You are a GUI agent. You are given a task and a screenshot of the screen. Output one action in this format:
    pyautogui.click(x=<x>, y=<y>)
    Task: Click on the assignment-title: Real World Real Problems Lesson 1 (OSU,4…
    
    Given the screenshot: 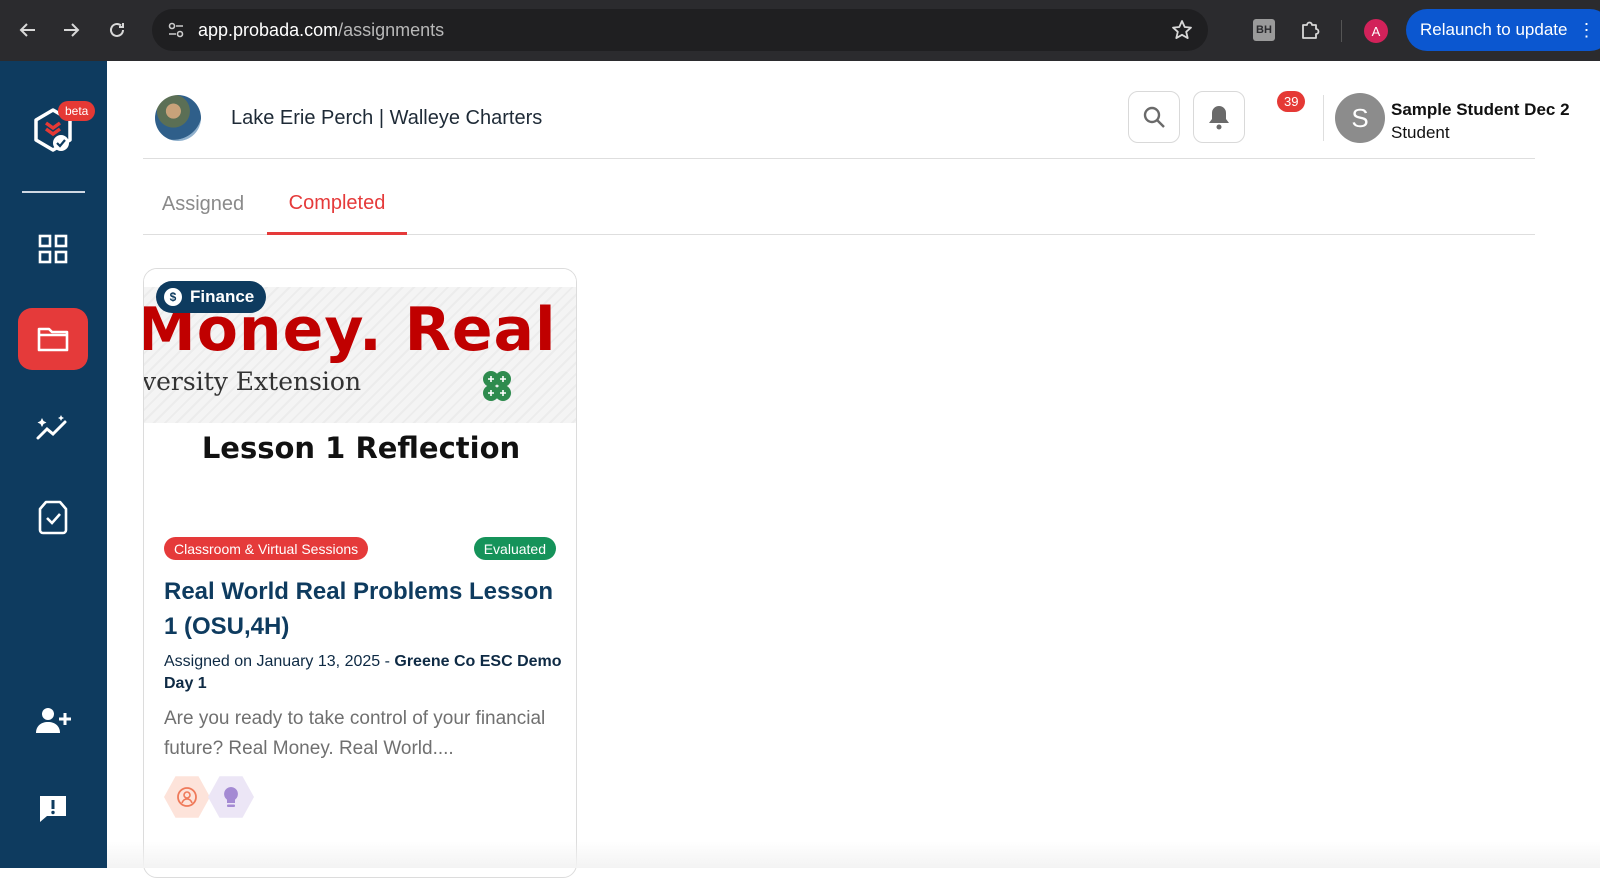 What is the action you would take?
    pyautogui.click(x=364, y=609)
    